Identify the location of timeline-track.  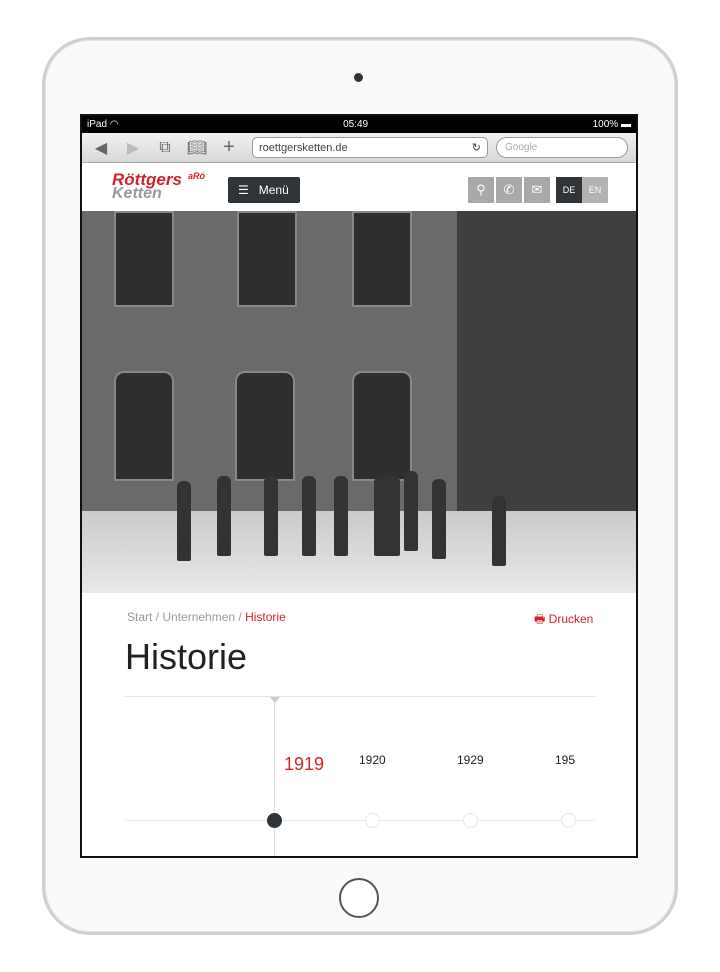
(360, 820).